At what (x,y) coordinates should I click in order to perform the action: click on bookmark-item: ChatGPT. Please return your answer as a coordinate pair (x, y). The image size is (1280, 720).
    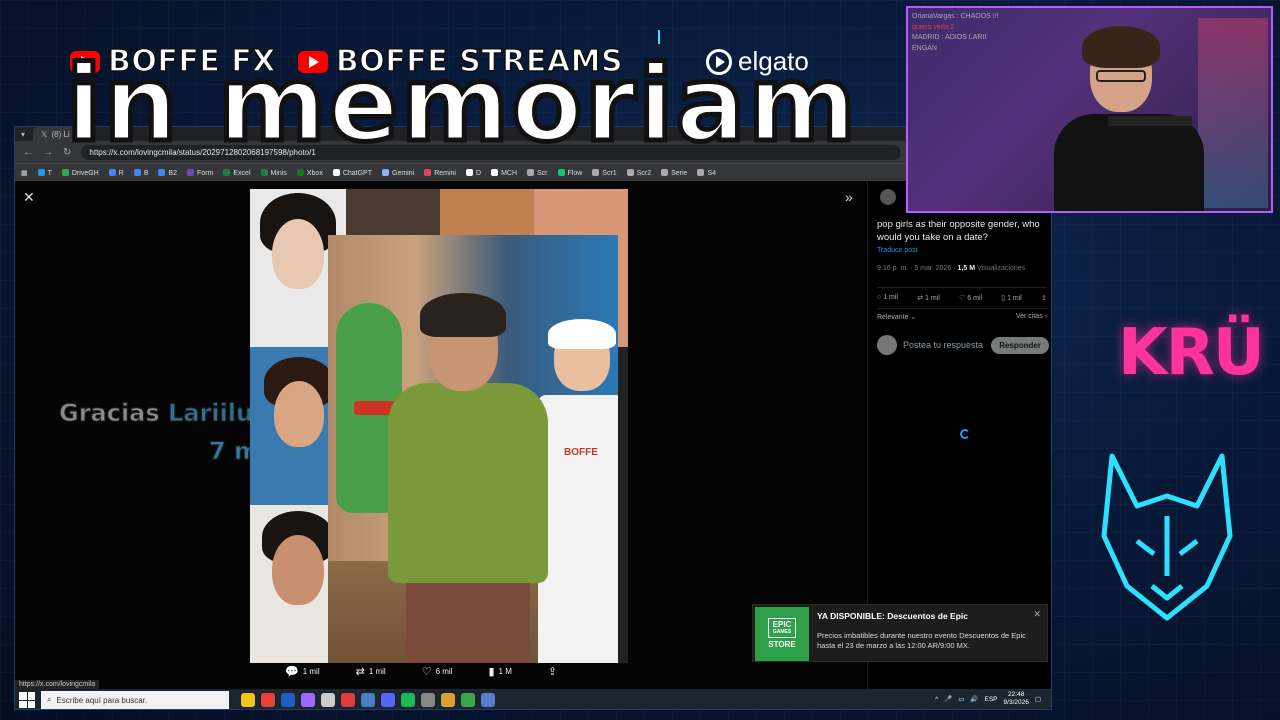
    Looking at the image, I should click on (352, 172).